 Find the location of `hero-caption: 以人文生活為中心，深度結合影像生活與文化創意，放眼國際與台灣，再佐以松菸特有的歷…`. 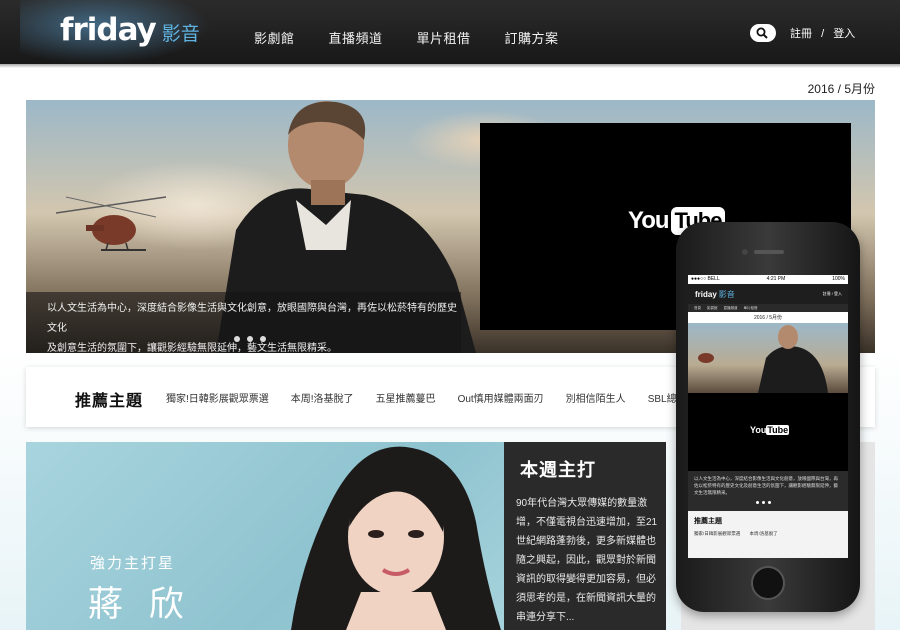

hero-caption: 以人文生活為中心，深度結合影像生活與文化創意，放眼國際與台灣，再佐以松菸特有的歷… is located at coordinates (243, 322).